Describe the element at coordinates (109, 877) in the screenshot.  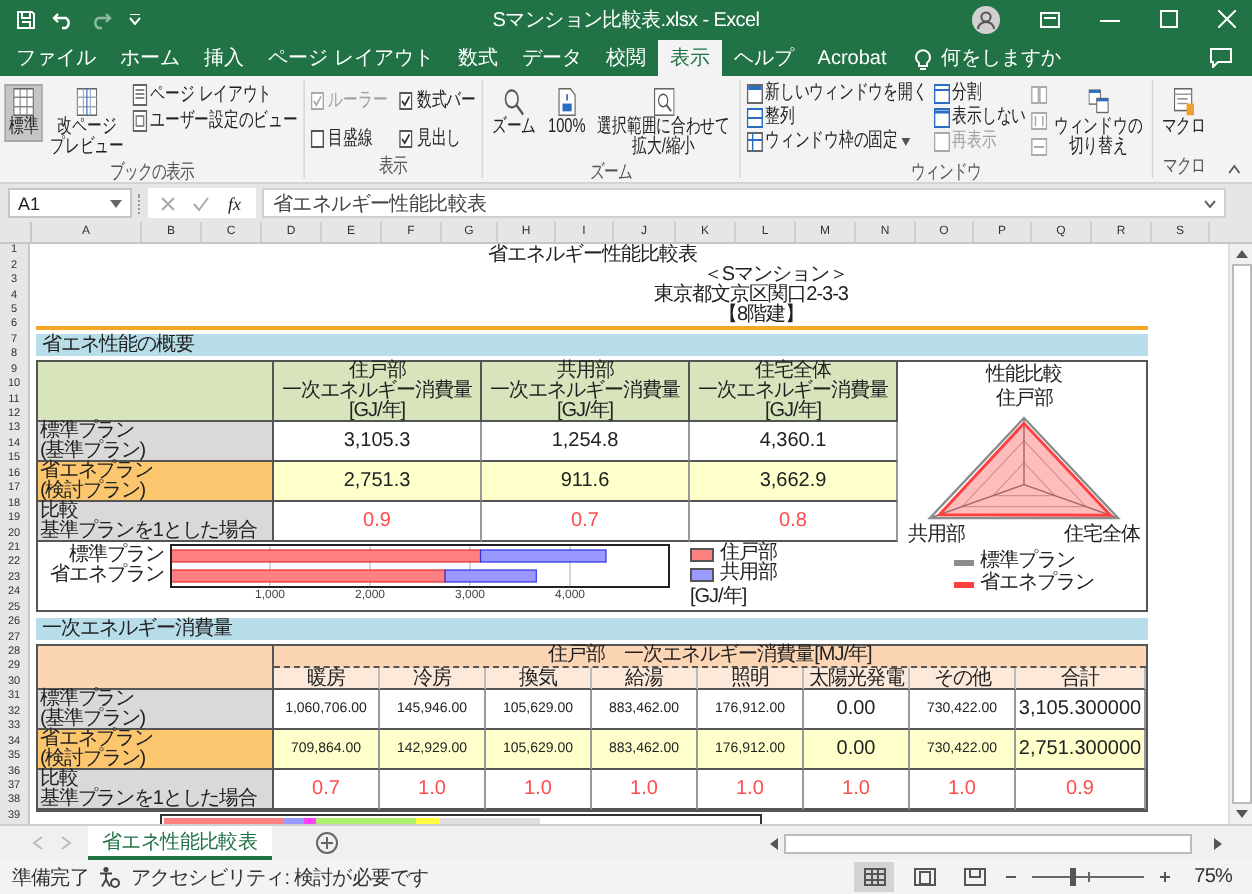
I see `accessibility-icon` at that location.